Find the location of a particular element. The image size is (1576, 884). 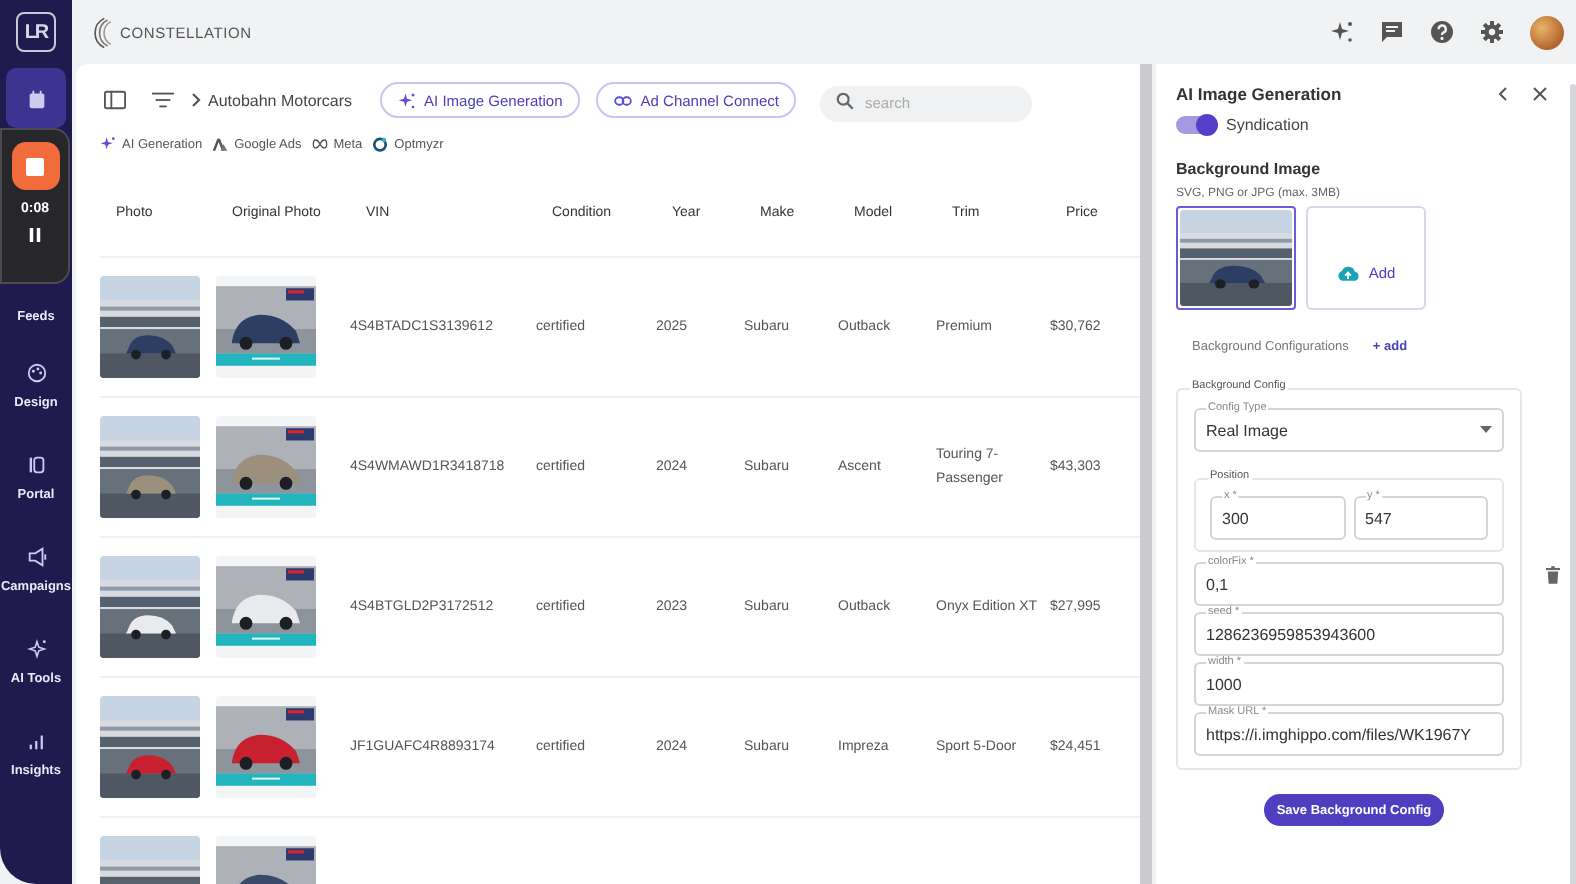

logo: LR is located at coordinates (36, 32).